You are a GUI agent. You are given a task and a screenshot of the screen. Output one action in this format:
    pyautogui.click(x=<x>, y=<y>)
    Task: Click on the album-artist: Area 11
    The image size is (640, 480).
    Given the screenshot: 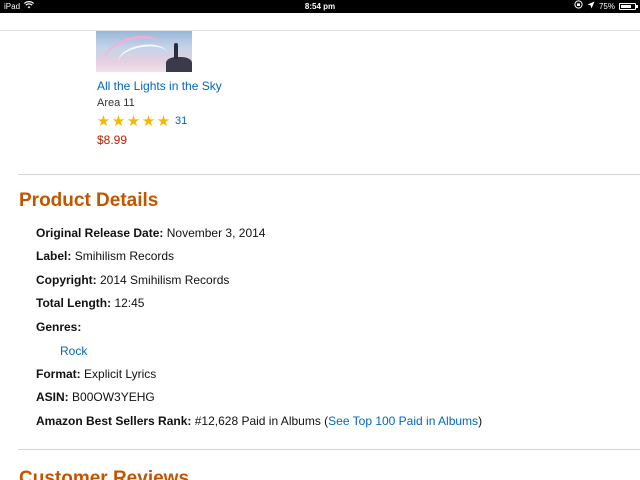 What is the action you would take?
    pyautogui.click(x=116, y=103)
    